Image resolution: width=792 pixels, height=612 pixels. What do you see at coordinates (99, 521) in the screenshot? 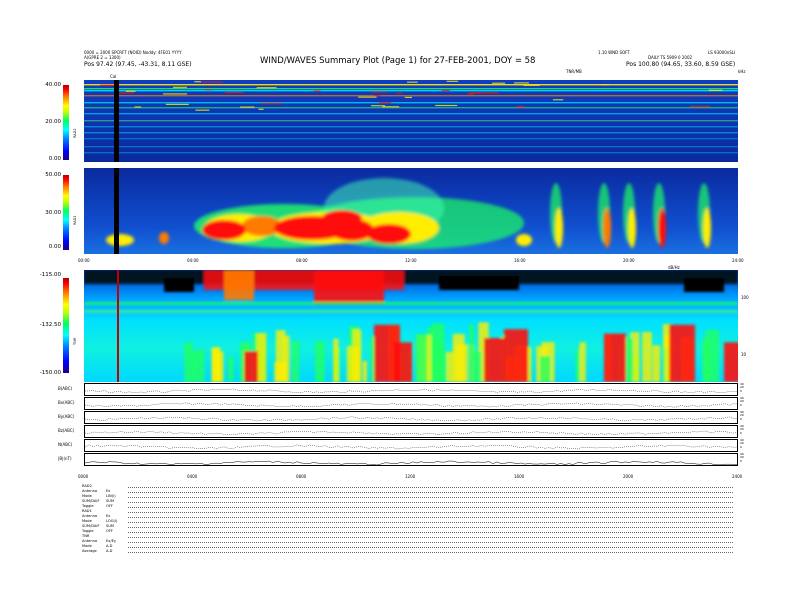
I see `metadata-row: Mode LOG(I)` at bounding box center [99, 521].